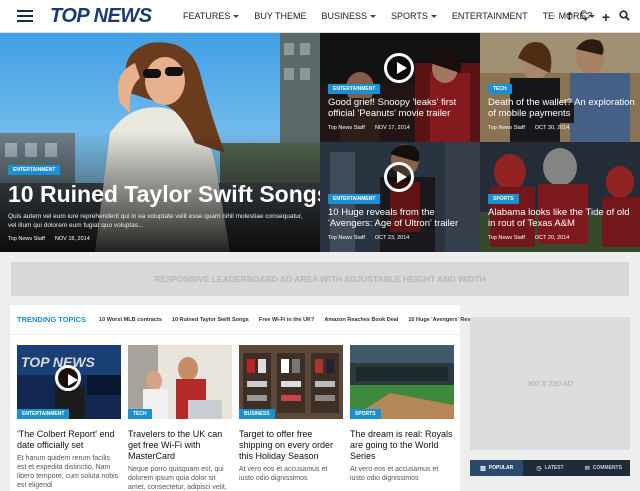 The width and height of the screenshot is (640, 491). What do you see at coordinates (392, 238) in the screenshot?
I see `date: OCT 23, 2014` at bounding box center [392, 238].